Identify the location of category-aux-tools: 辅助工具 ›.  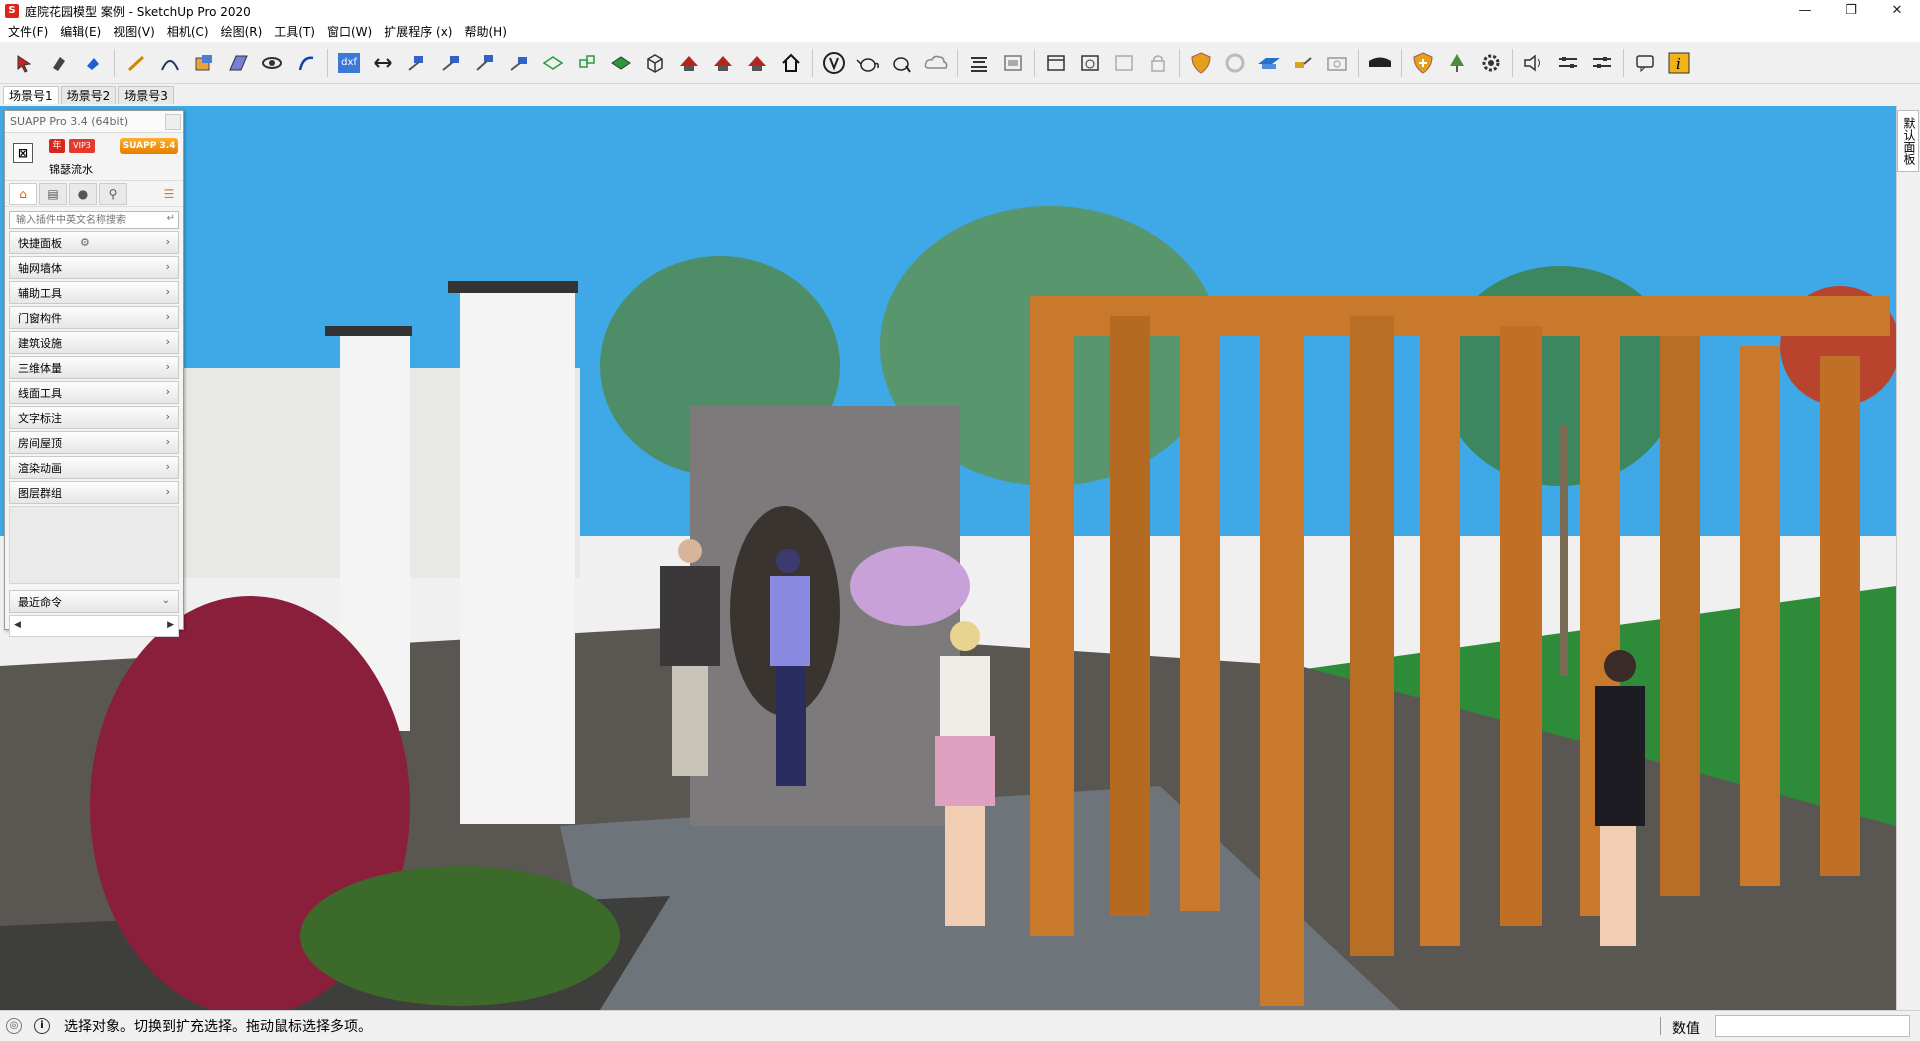
(94, 292).